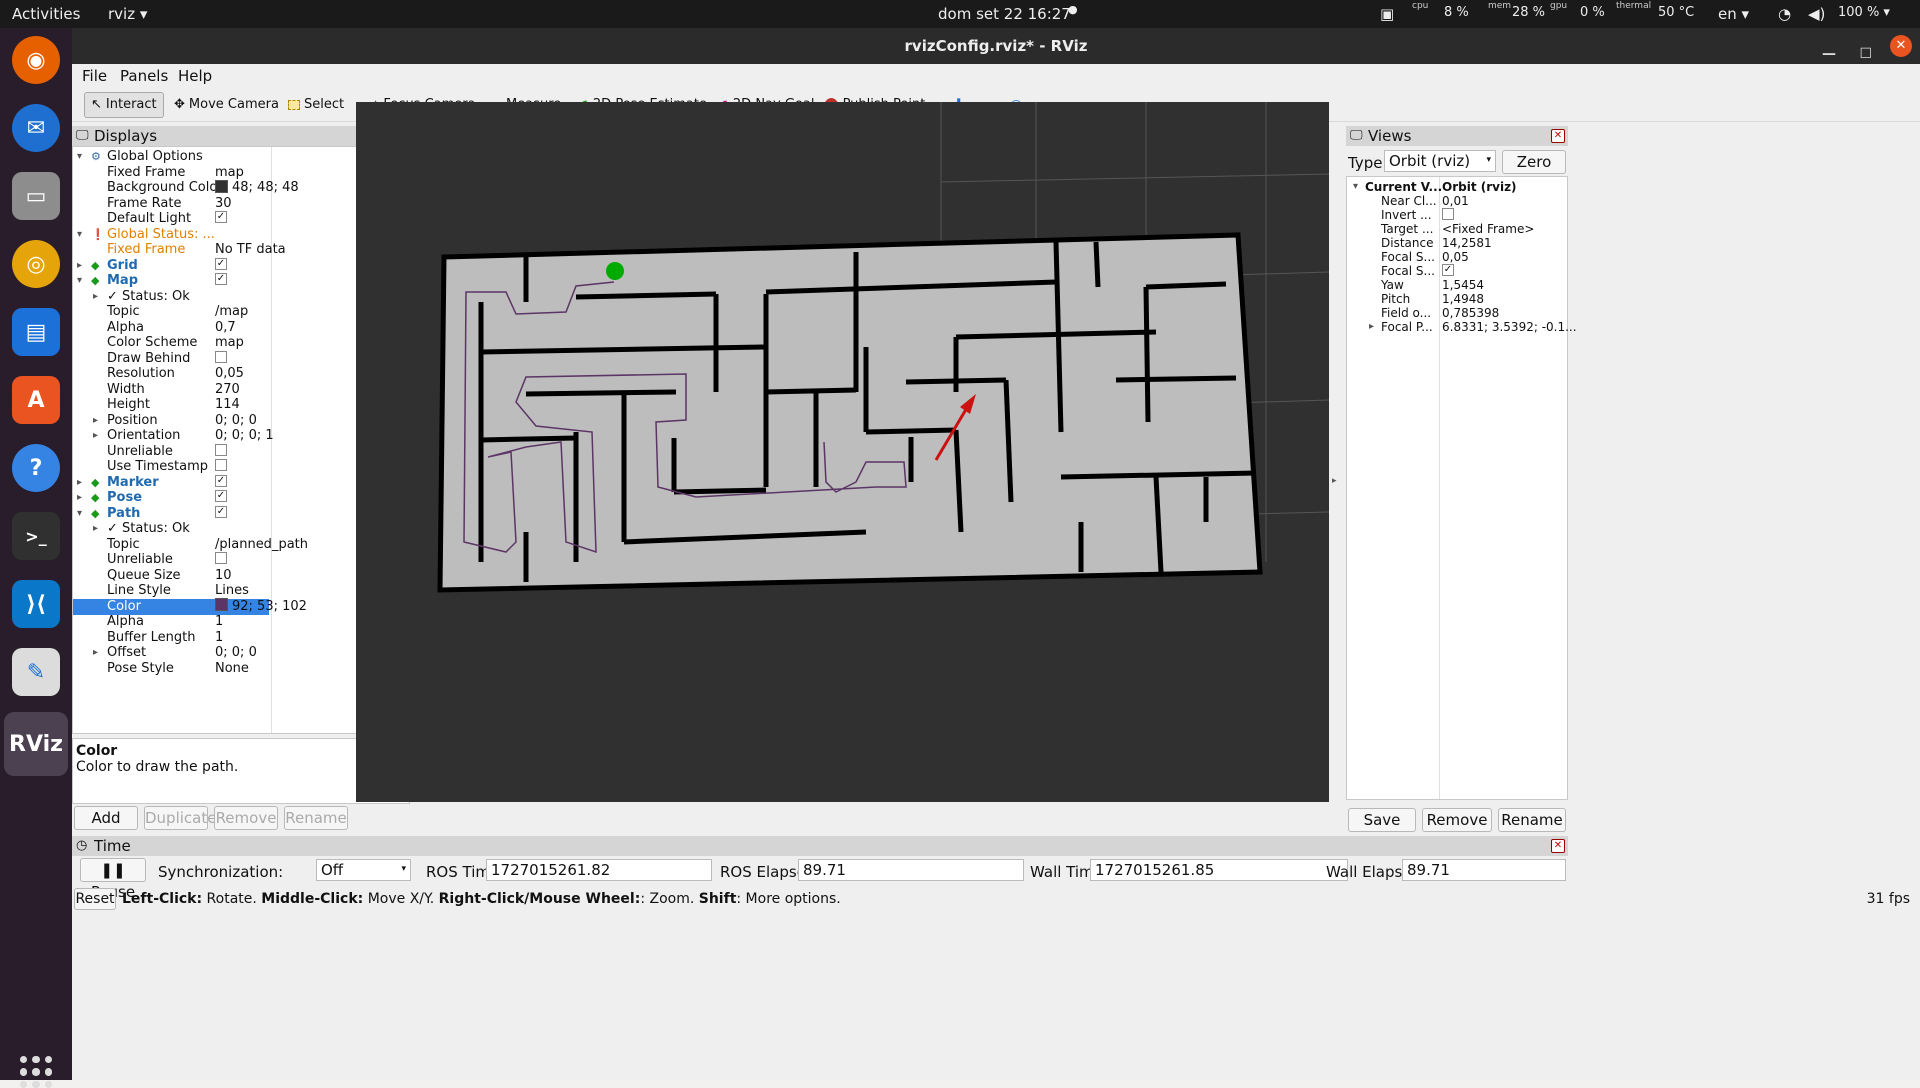  Describe the element at coordinates (36, 196) in the screenshot. I see `files-icon: ▭` at that location.